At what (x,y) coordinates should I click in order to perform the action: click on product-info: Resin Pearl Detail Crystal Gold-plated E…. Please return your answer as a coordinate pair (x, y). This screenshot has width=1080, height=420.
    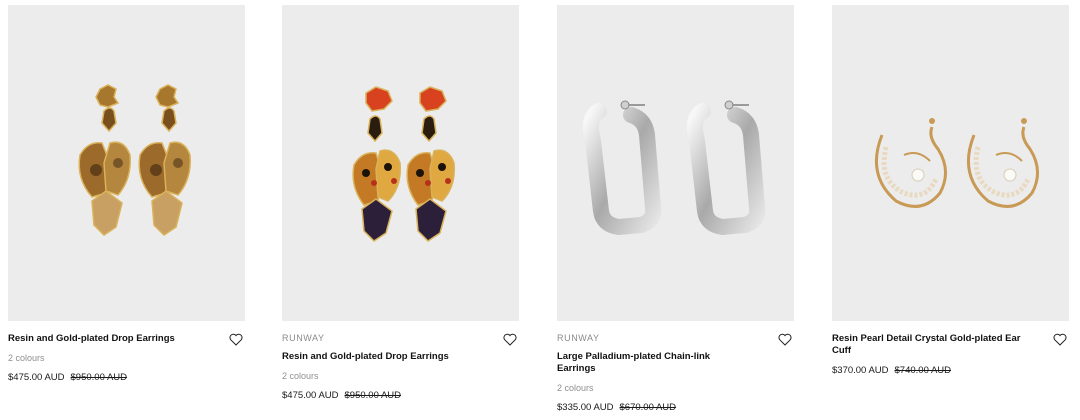
    Looking at the image, I should click on (950, 355).